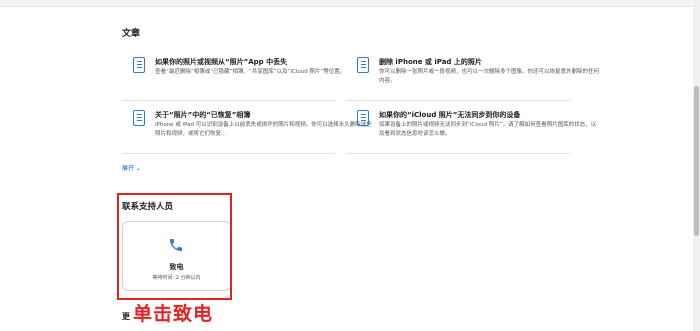 The width and height of the screenshot is (700, 331). Describe the element at coordinates (202, 115) in the screenshot. I see `article-title: 关于“照片”中的“已恢复”相簿` at that location.